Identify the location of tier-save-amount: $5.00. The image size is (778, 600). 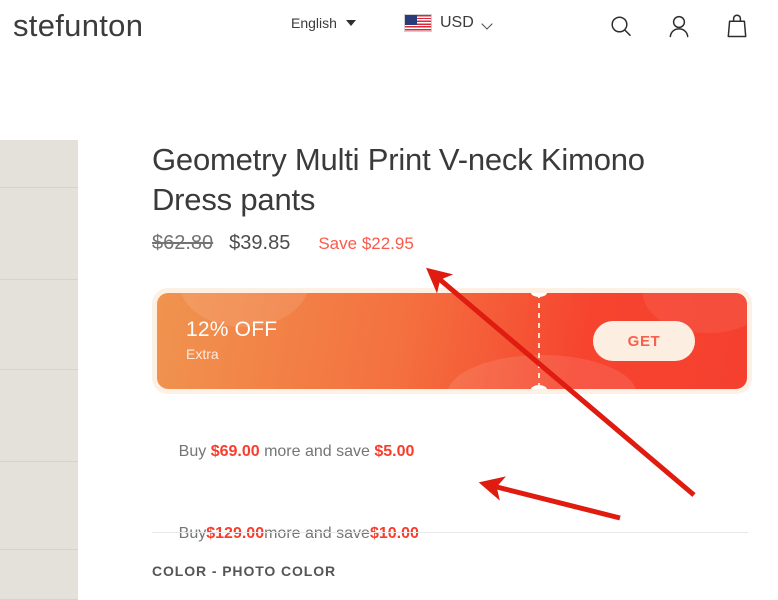
(394, 451).